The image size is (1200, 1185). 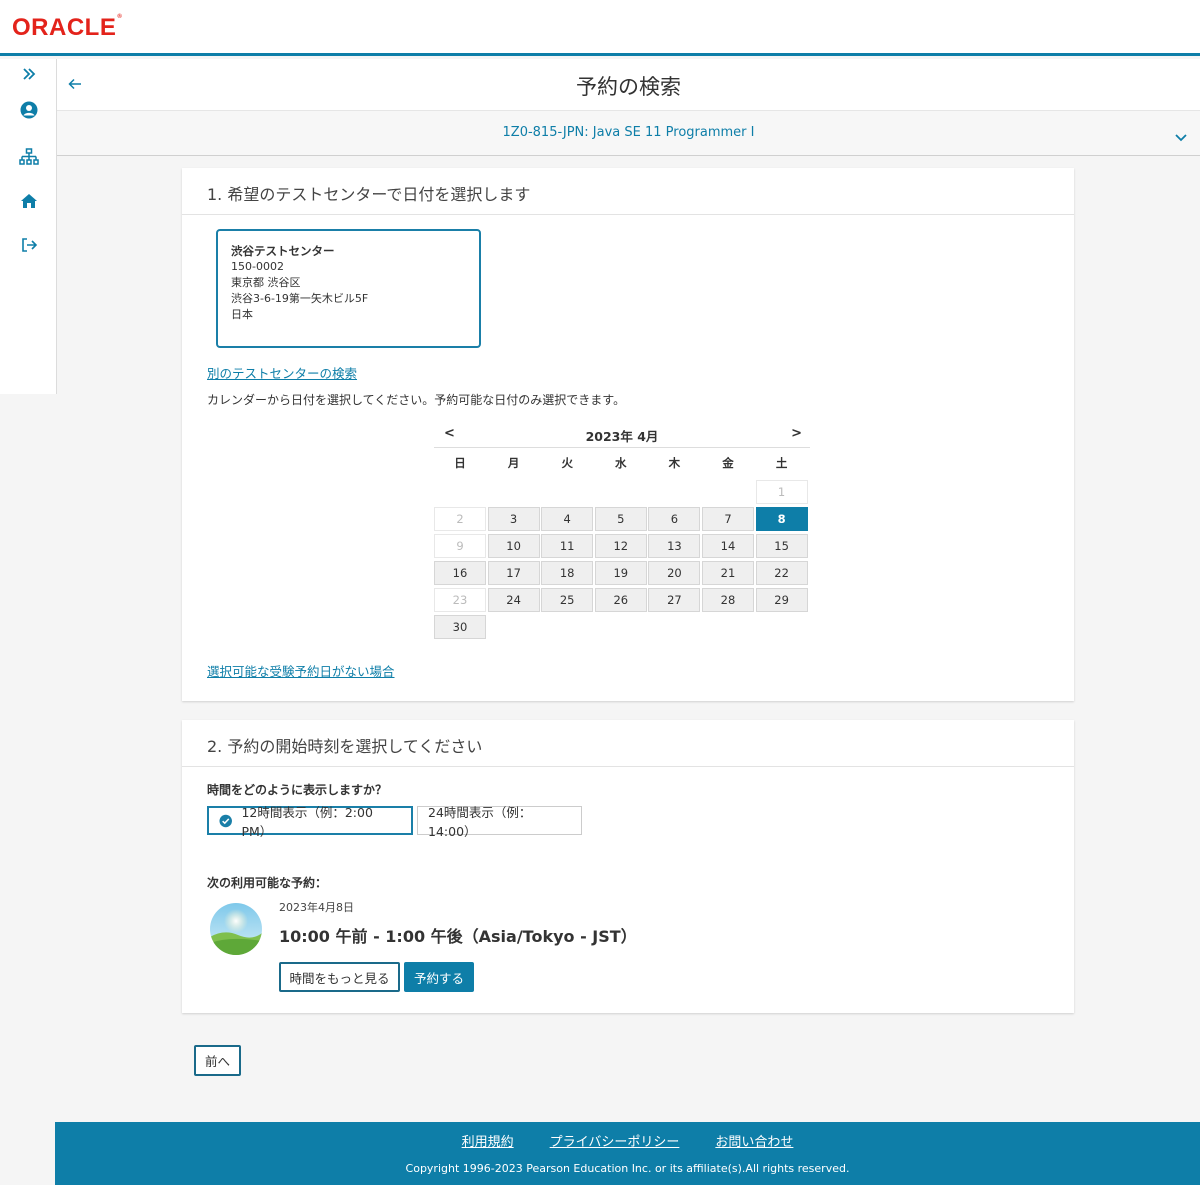 I want to click on calendar-day: 13, so click(x=674, y=545).